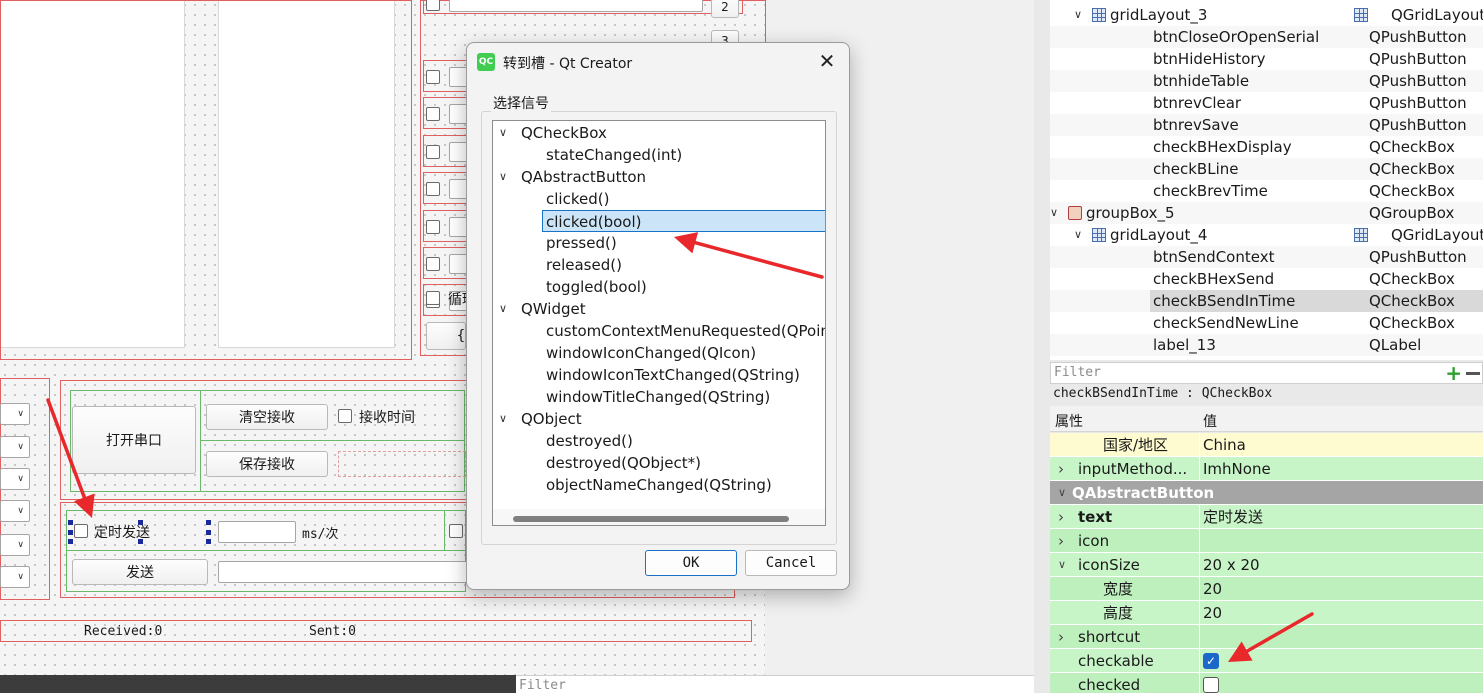 The width and height of the screenshot is (1483, 693). Describe the element at coordinates (1196, 169) in the screenshot. I see `object-name: checkBLine` at that location.